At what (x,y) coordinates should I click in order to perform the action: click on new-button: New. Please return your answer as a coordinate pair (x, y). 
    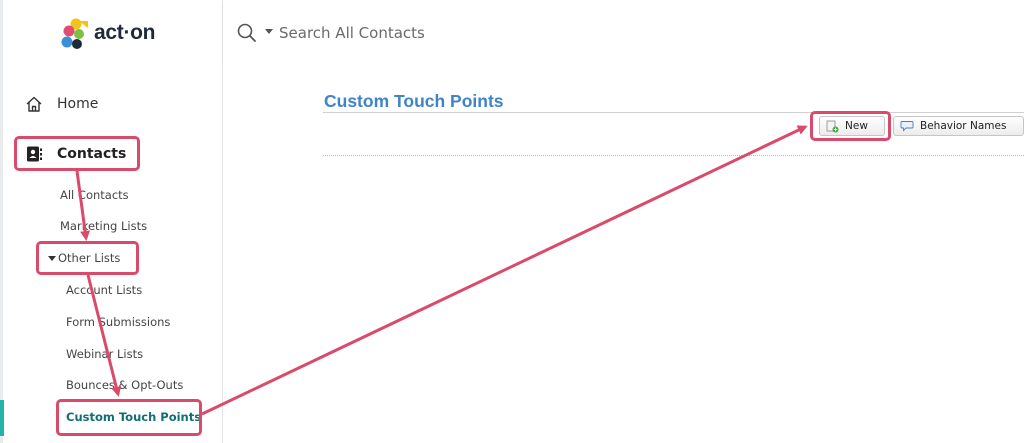
    Looking at the image, I should click on (852, 126).